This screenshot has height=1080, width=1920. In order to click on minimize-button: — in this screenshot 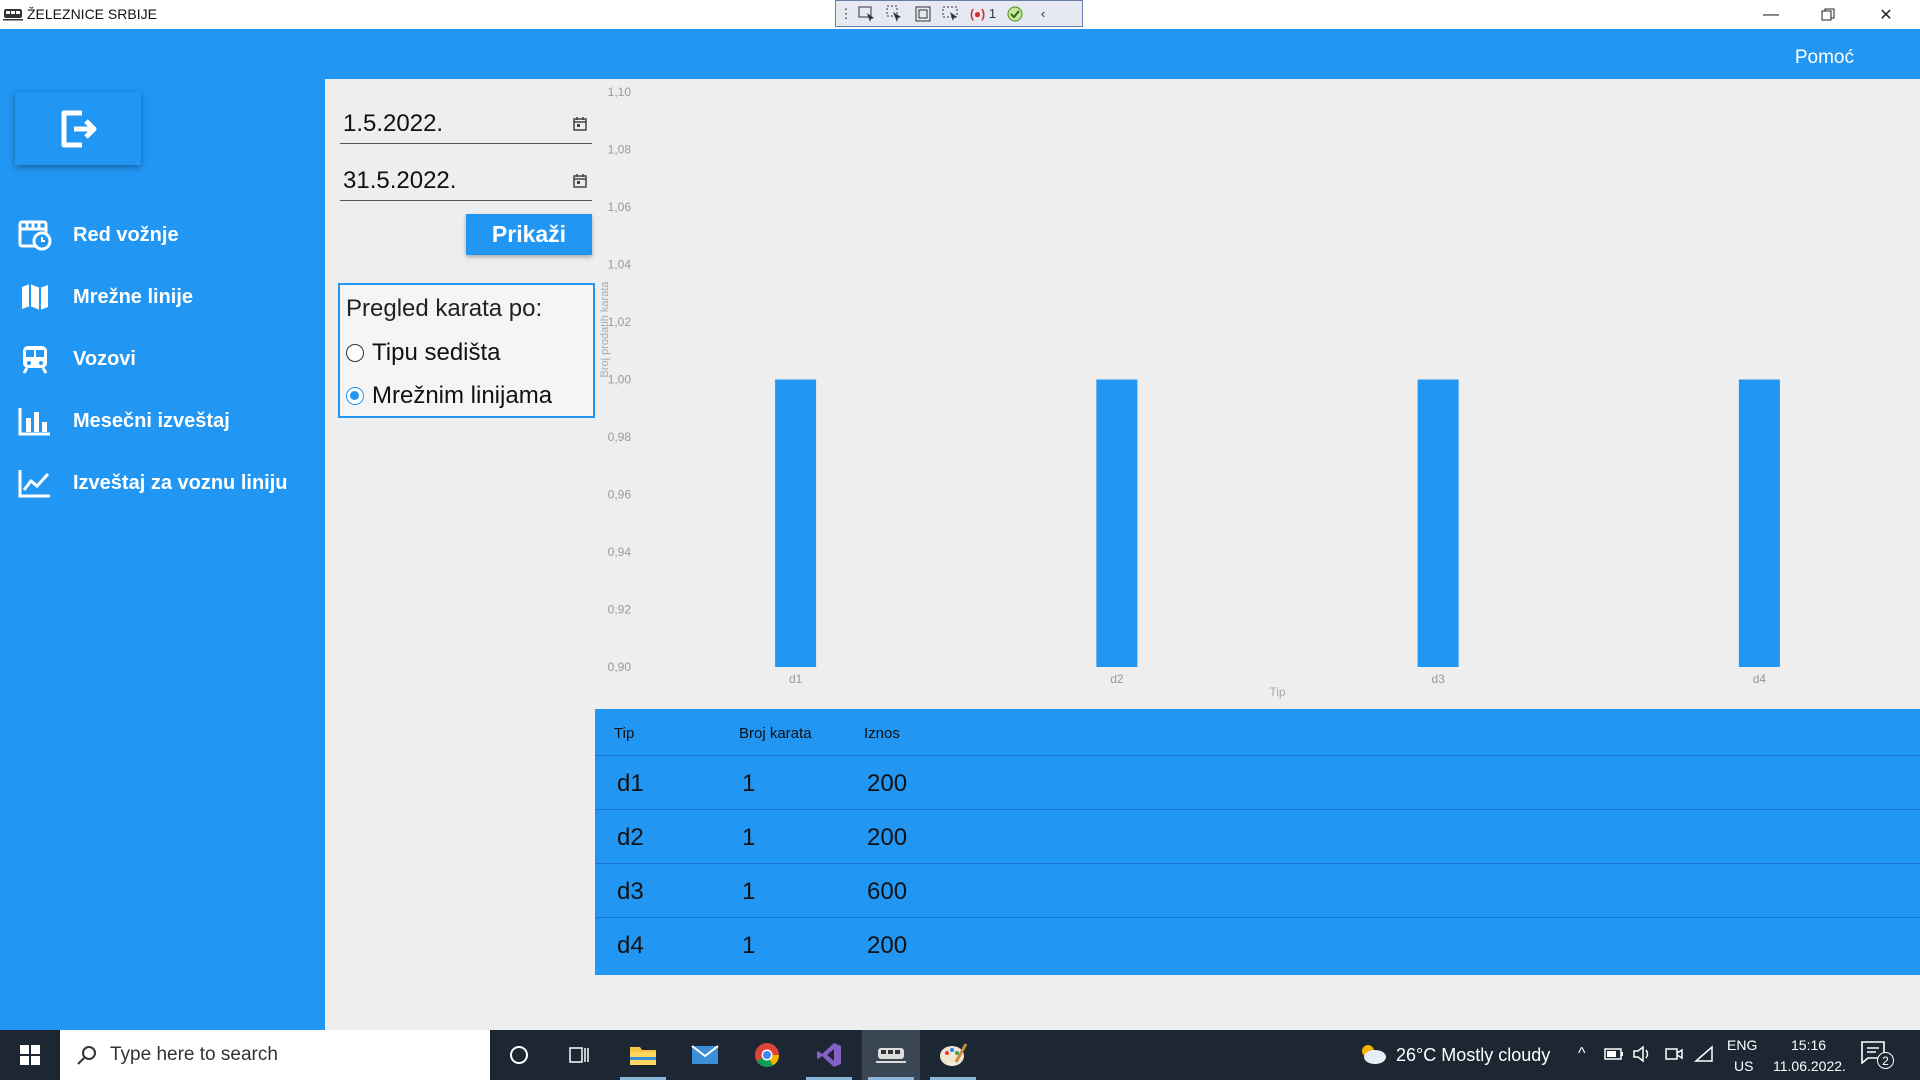, I will do `click(1771, 14)`.